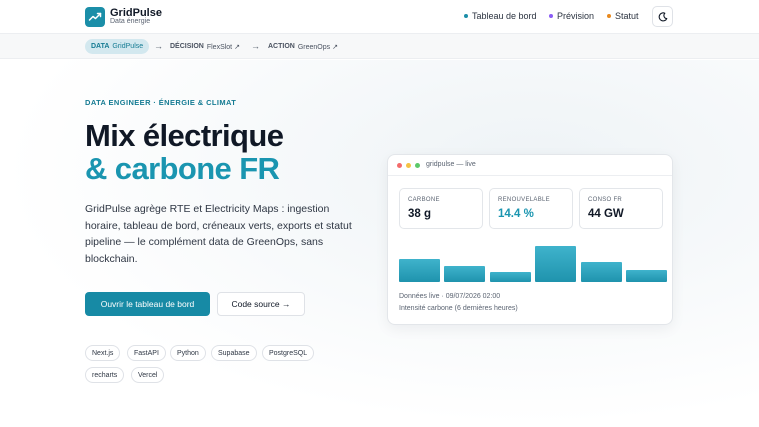 This screenshot has height=427, width=759. Describe the element at coordinates (100, 46) in the screenshot. I see `breadcrumb-key: DATA` at that location.